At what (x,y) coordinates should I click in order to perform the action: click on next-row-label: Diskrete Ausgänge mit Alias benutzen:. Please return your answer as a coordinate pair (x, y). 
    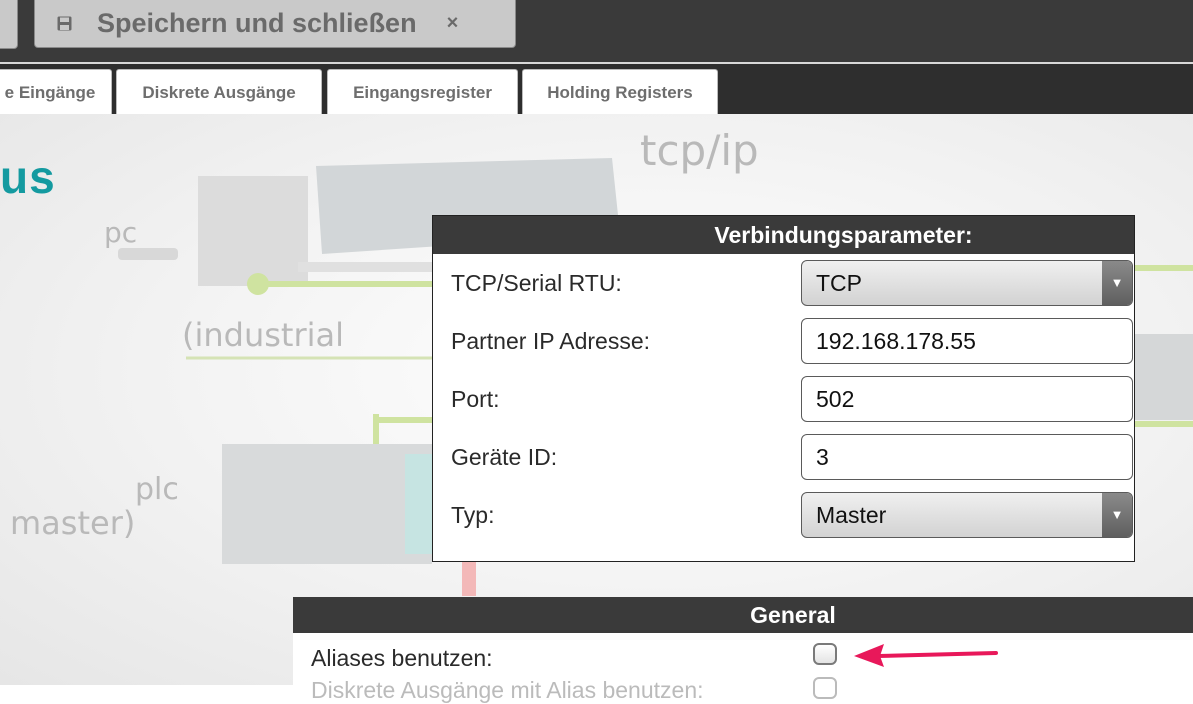
    Looking at the image, I should click on (507, 690).